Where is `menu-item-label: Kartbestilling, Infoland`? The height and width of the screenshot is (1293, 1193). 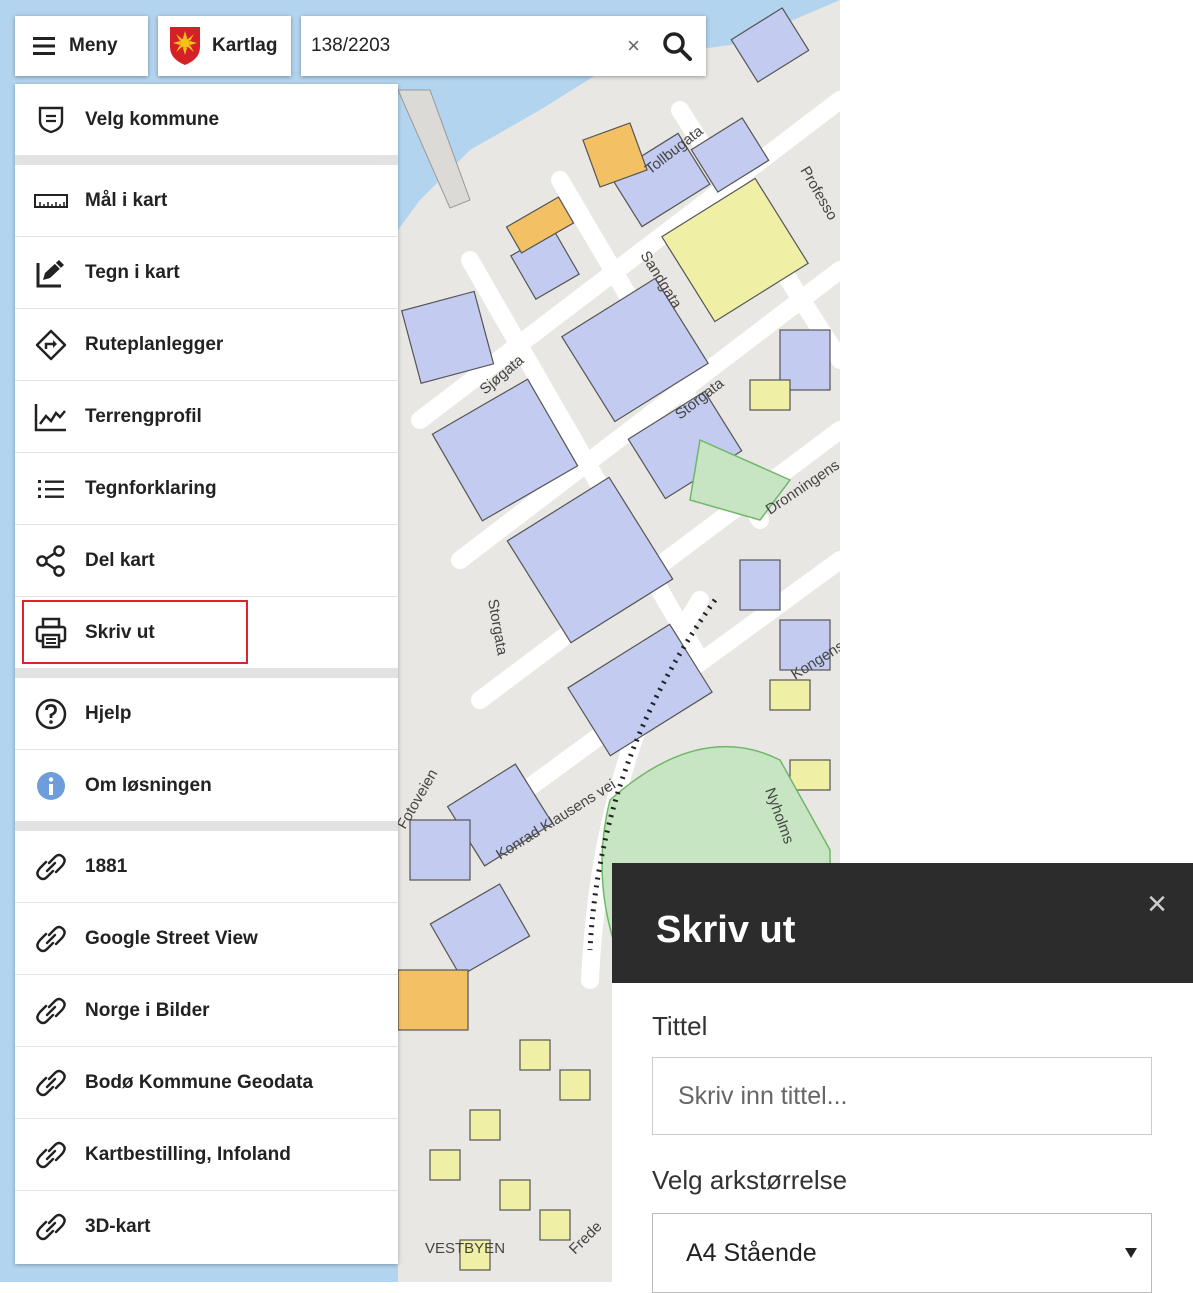 menu-item-label: Kartbestilling, Infoland is located at coordinates (188, 1154).